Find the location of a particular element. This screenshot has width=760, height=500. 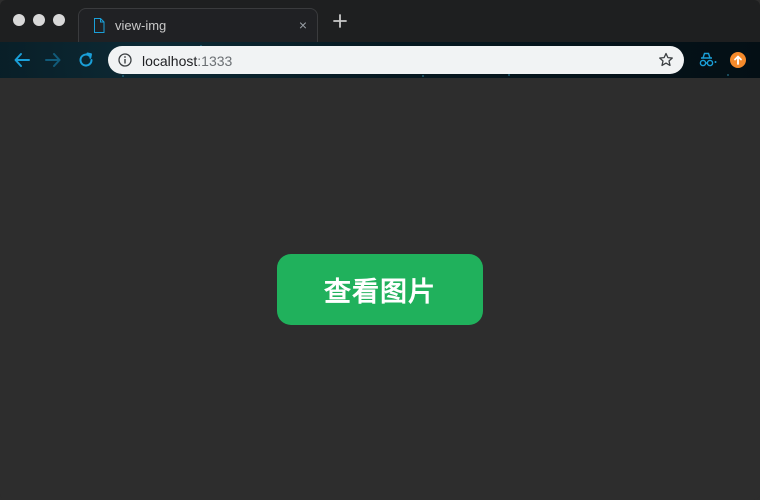

title-bar: view-img × is located at coordinates (380, 21).